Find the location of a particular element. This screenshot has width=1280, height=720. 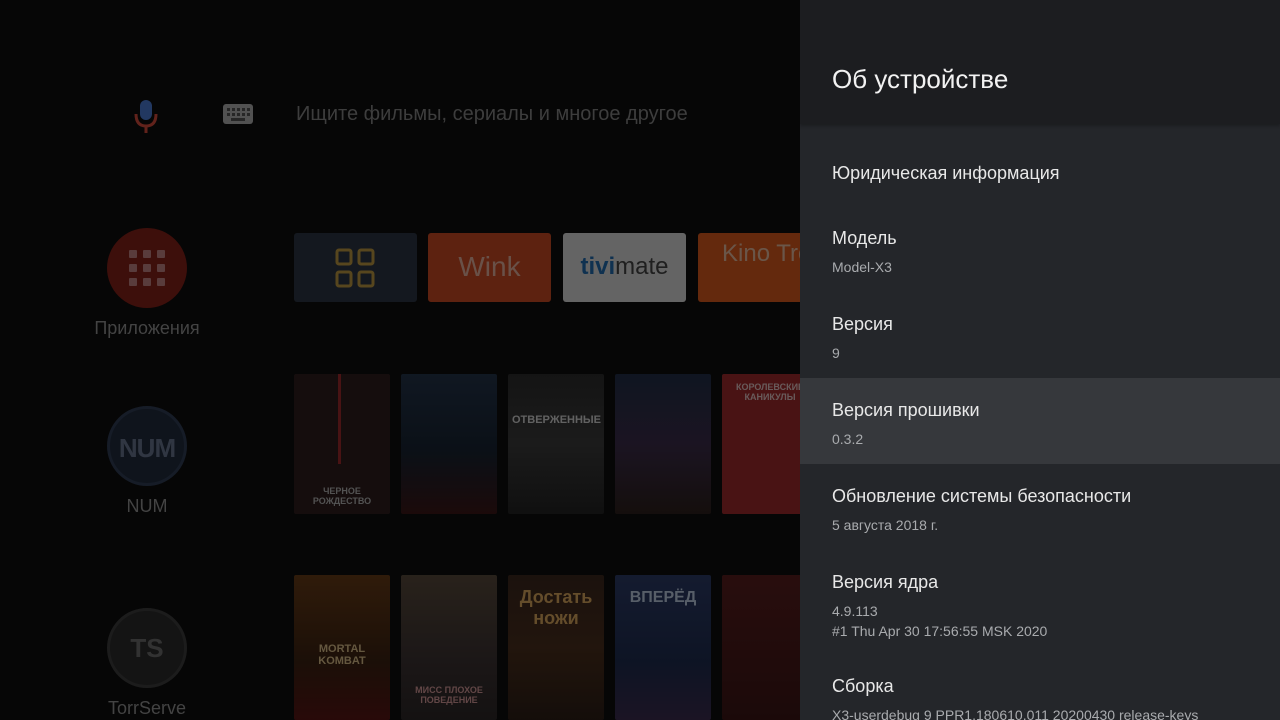

torrserve-logo-icon: TS is located at coordinates (147, 648).